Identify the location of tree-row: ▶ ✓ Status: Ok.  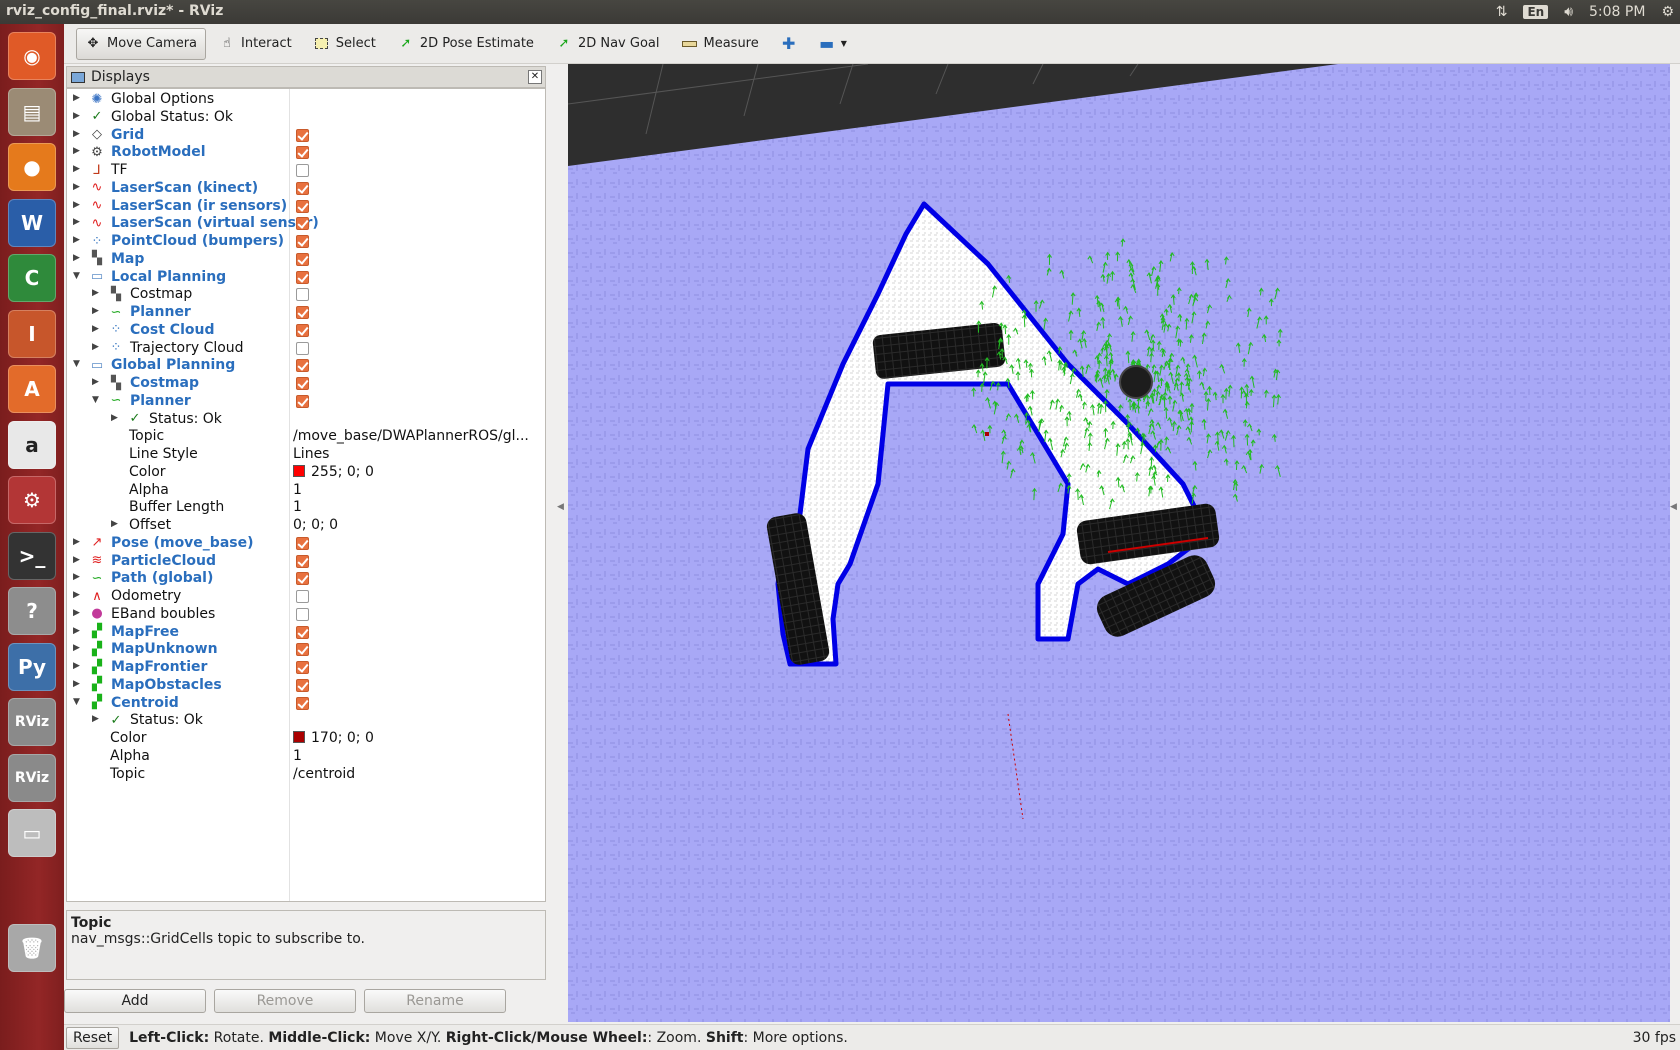
(306, 720).